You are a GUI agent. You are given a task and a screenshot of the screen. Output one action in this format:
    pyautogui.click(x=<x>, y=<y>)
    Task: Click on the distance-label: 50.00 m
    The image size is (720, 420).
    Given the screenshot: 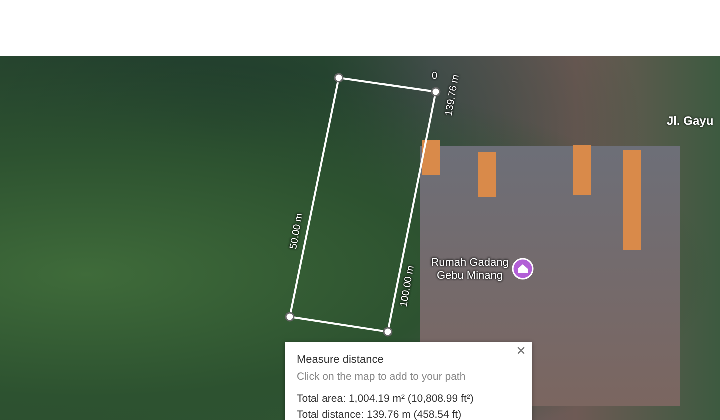 What is the action you would take?
    pyautogui.click(x=297, y=231)
    